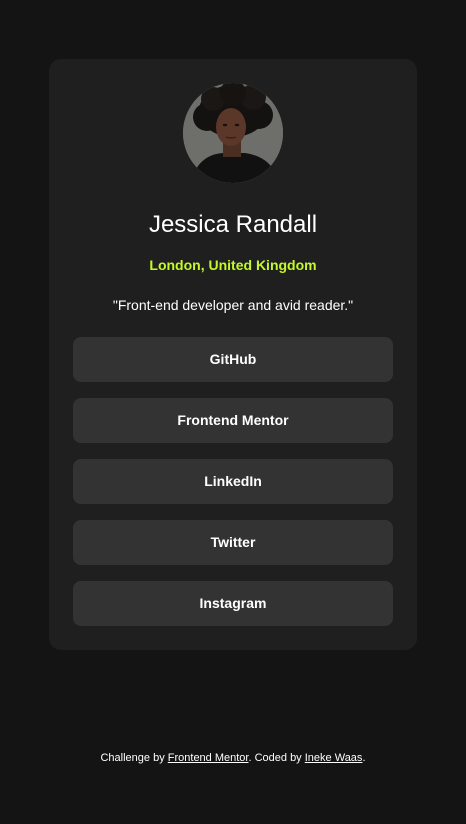 This screenshot has height=824, width=466. What do you see at coordinates (276, 758) in the screenshot?
I see `footer-middle: . Coded by` at bounding box center [276, 758].